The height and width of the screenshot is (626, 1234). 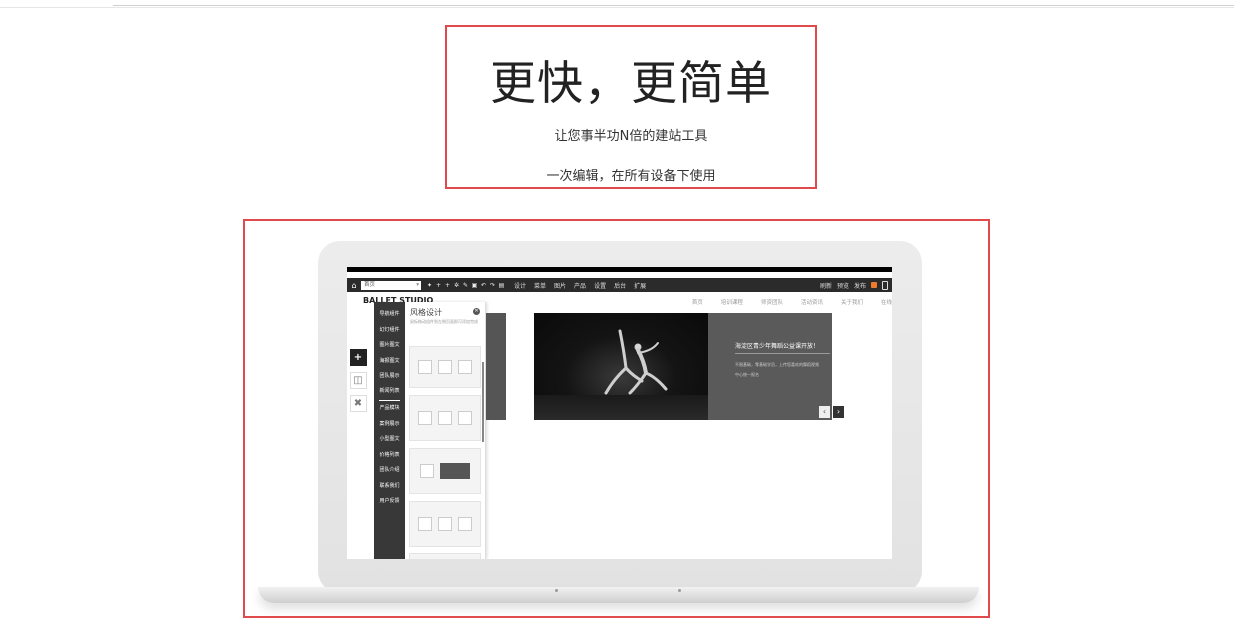 I want to click on category-item: 幻灯组件, so click(x=389, y=331).